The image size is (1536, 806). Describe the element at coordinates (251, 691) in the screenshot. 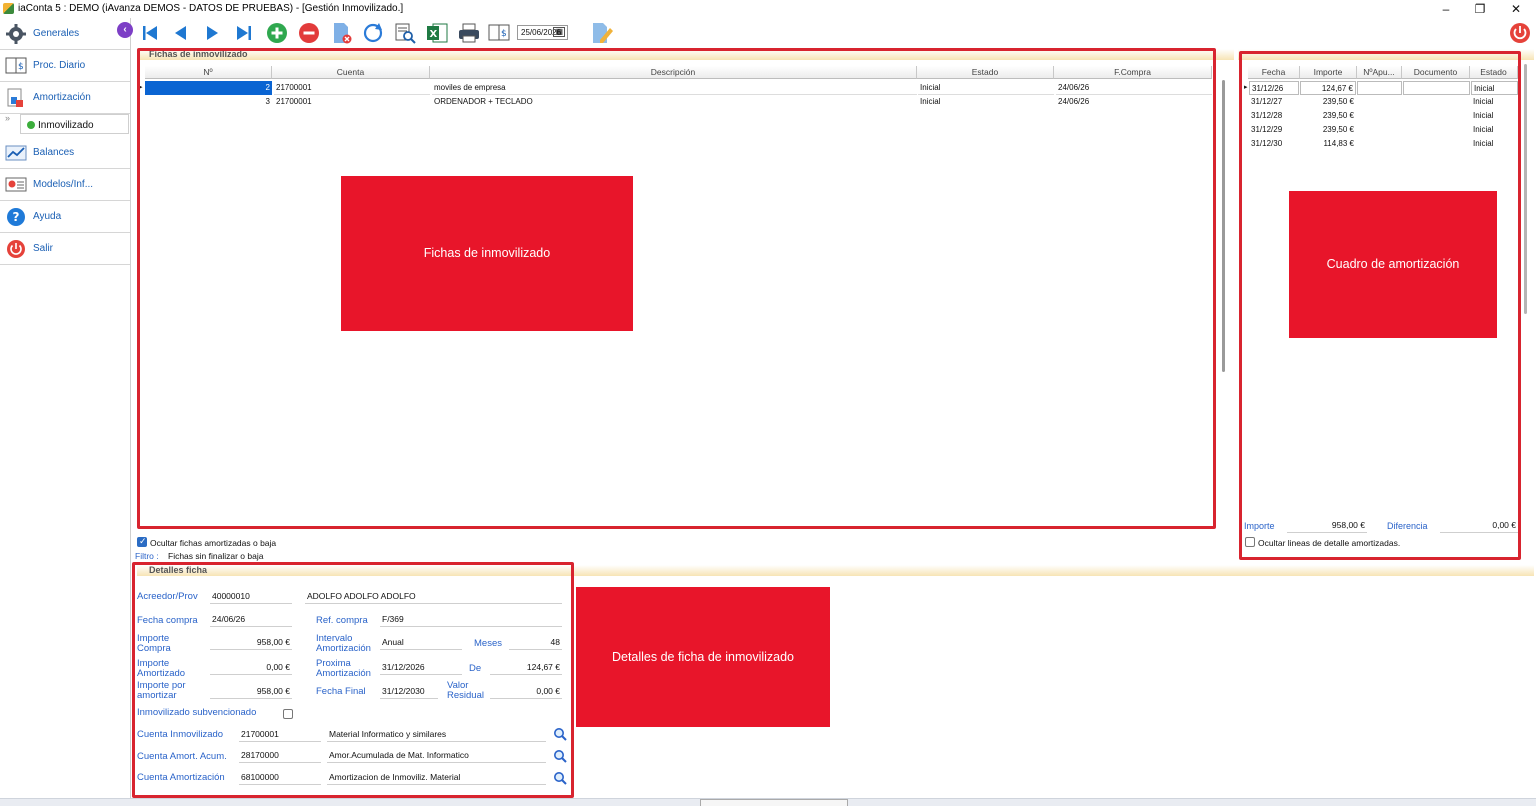

I see `importe-por-amortizar-field: 958,00 €` at that location.